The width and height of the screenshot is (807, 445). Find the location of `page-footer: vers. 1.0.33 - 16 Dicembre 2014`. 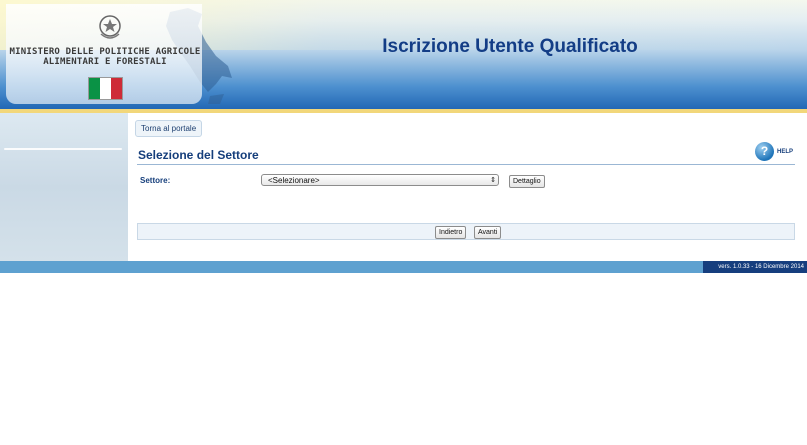

page-footer: vers. 1.0.33 - 16 Dicembre 2014 is located at coordinates (403, 267).